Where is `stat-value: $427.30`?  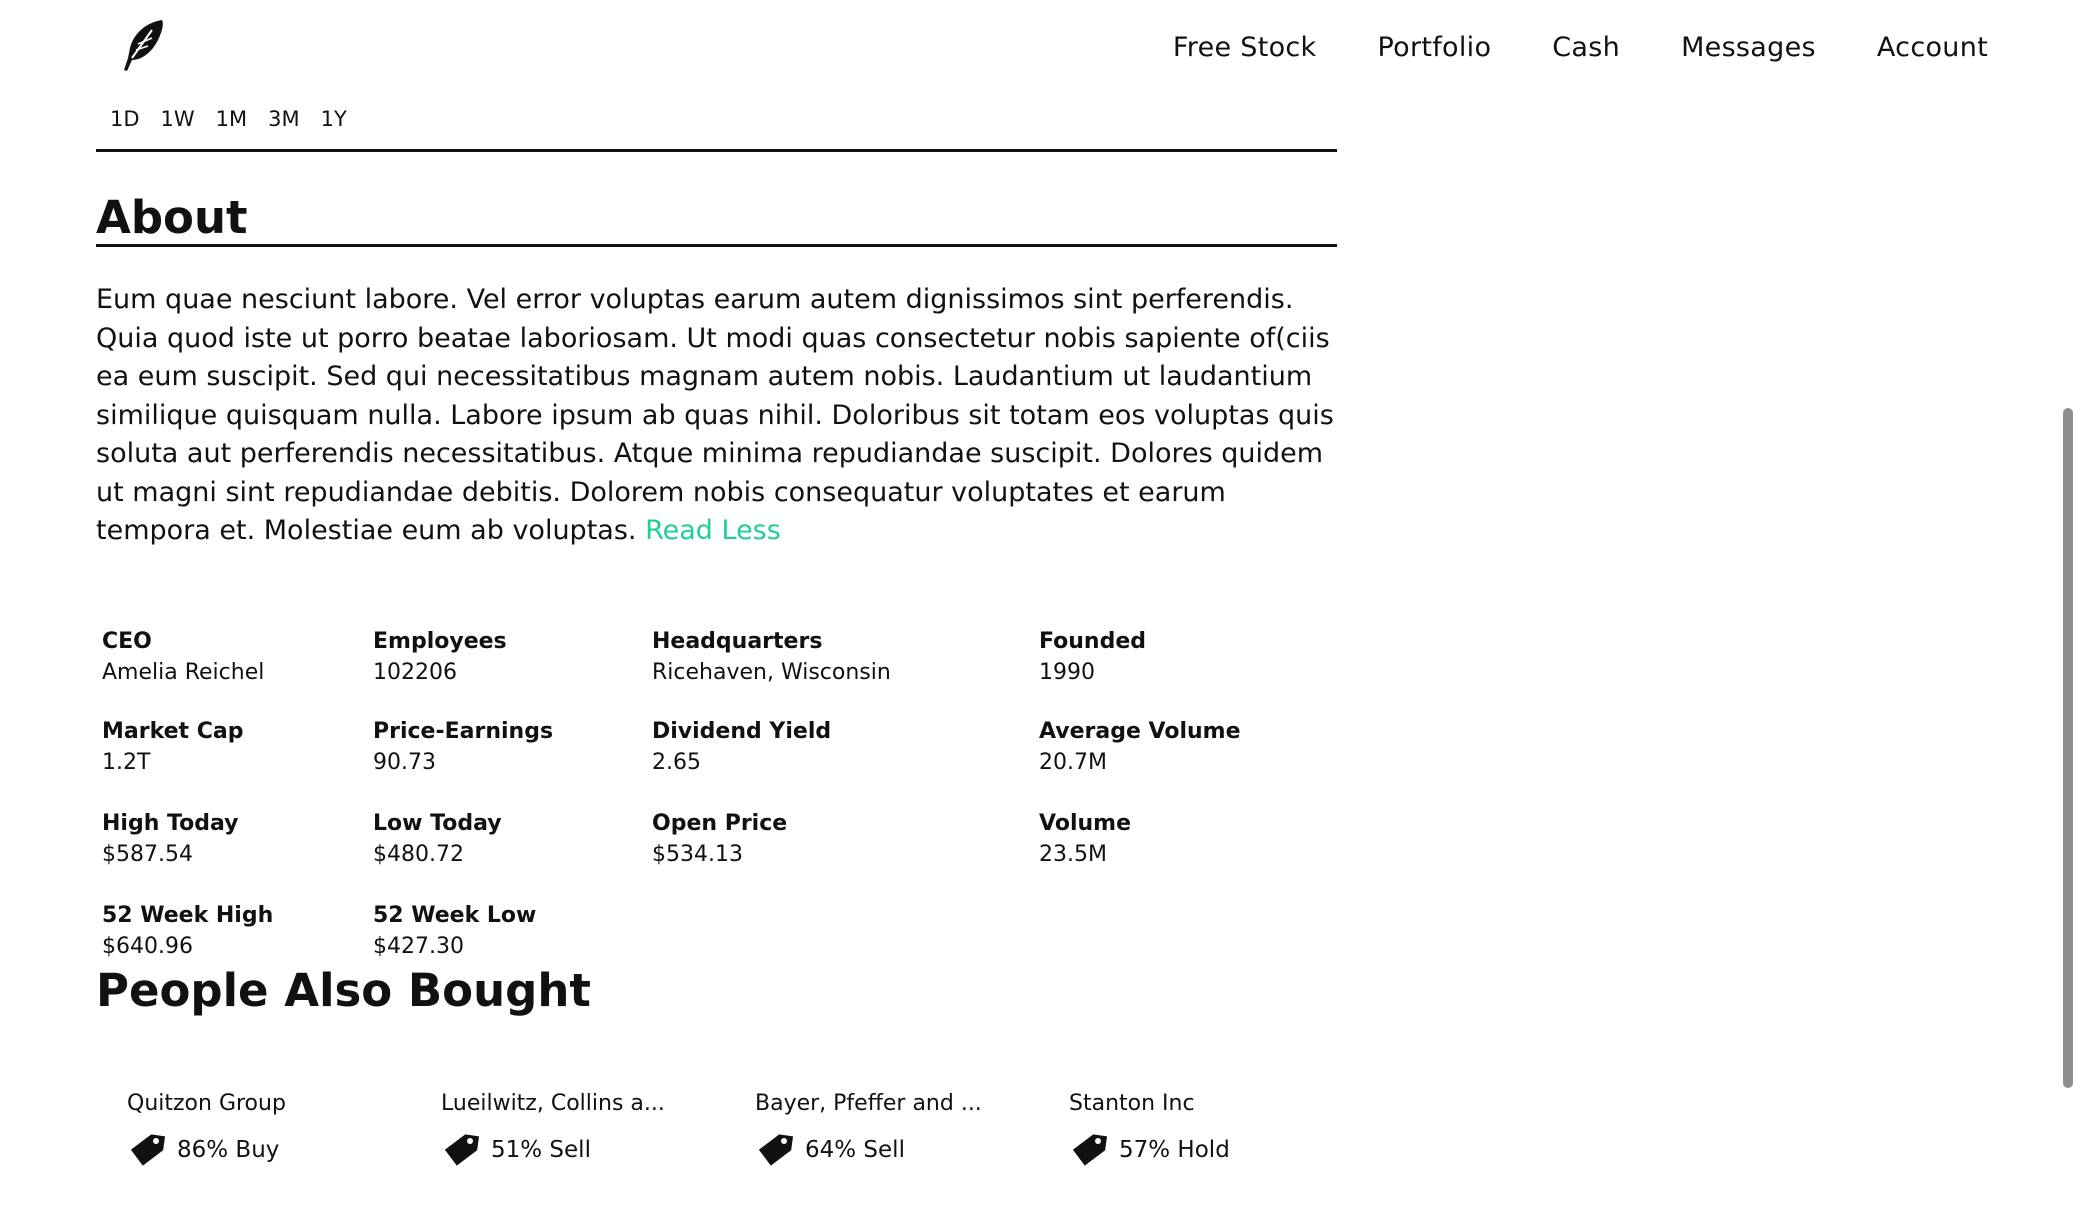
stat-value: $427.30 is located at coordinates (418, 946).